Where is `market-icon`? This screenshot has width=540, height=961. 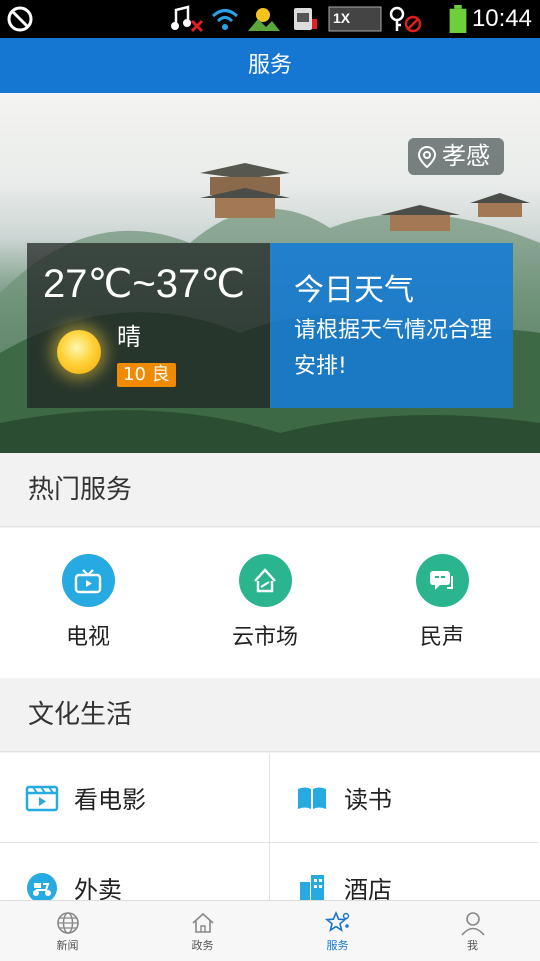
market-icon is located at coordinates (265, 580).